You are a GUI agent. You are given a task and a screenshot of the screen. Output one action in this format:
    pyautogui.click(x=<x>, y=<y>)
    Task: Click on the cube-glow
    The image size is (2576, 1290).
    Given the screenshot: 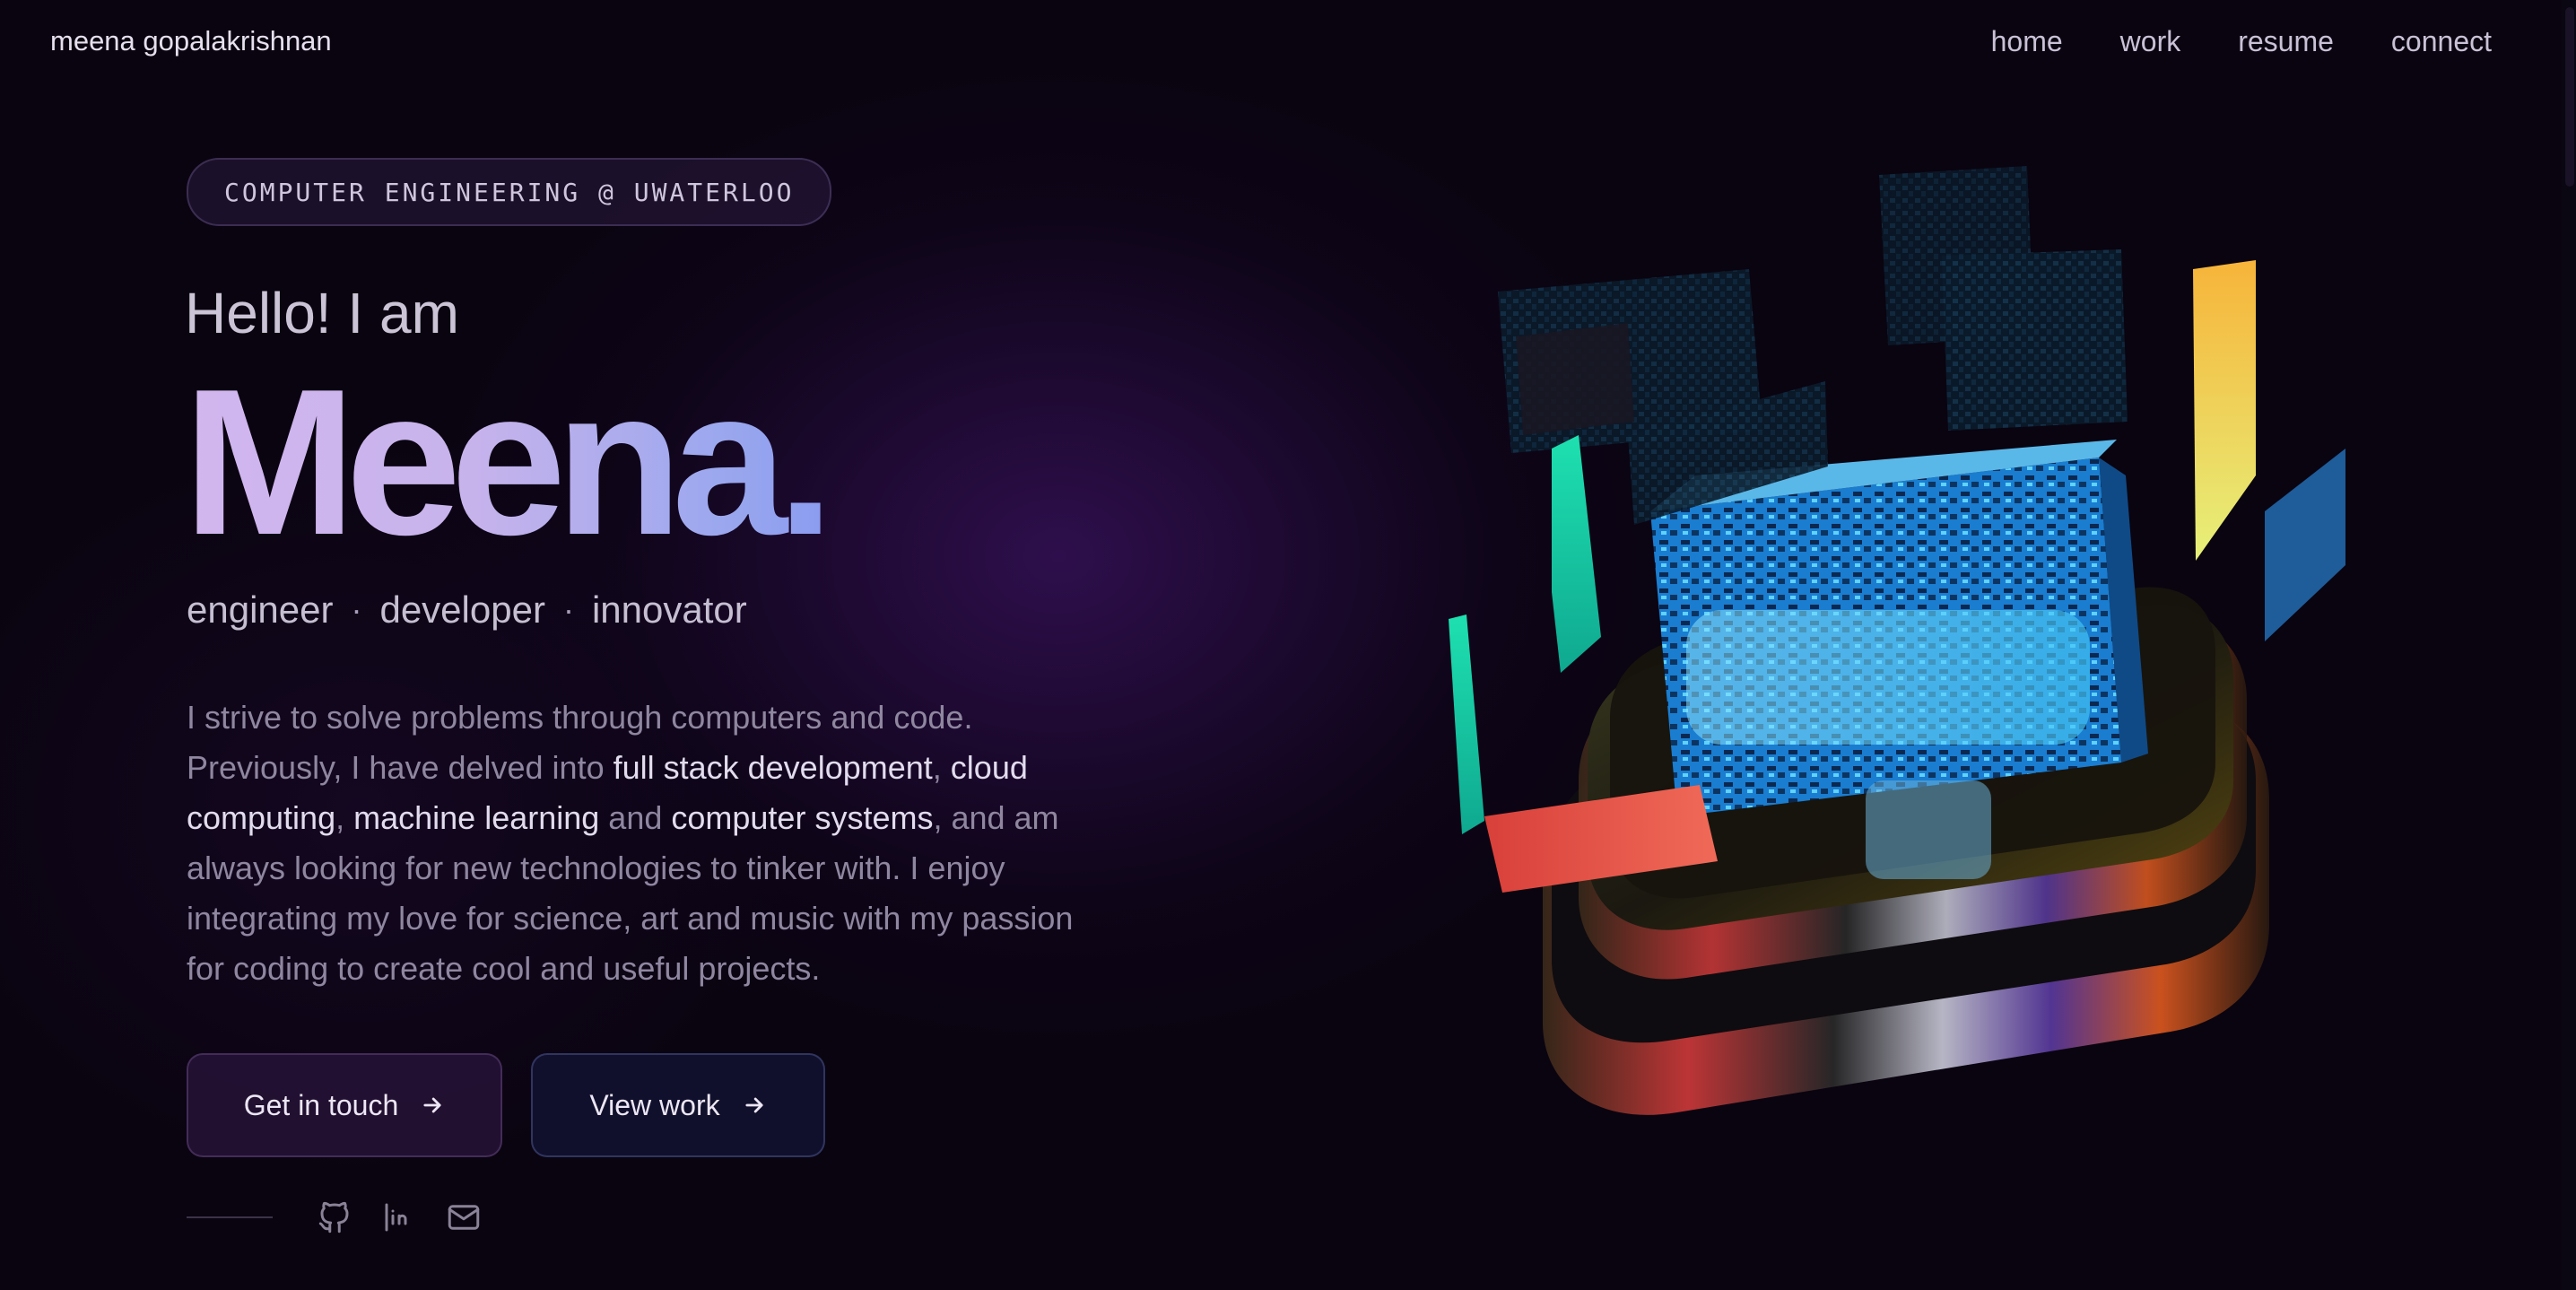 What is the action you would take?
    pyautogui.click(x=1888, y=677)
    